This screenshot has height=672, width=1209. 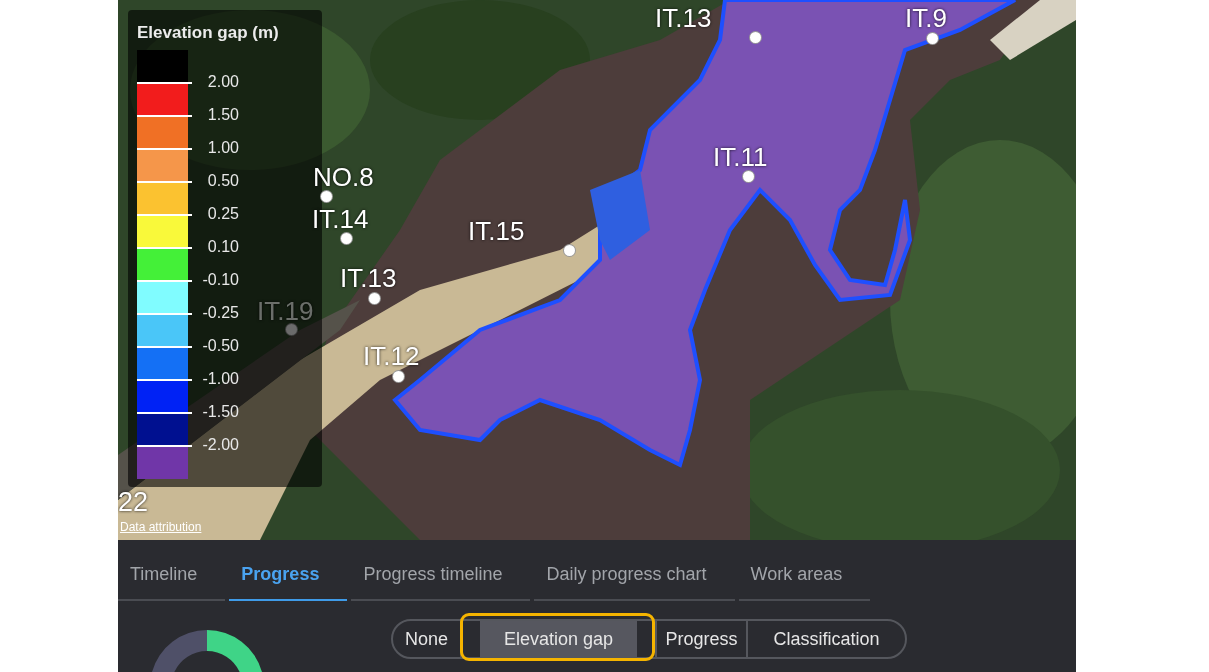 I want to click on marker-label: IT.15, so click(x=496, y=231).